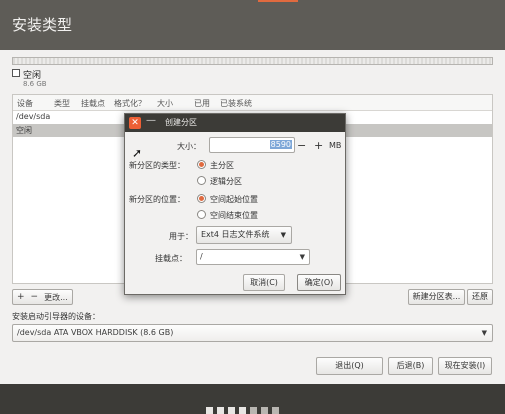  Describe the element at coordinates (165, 103) in the screenshot. I see `col-size: 大小` at that location.